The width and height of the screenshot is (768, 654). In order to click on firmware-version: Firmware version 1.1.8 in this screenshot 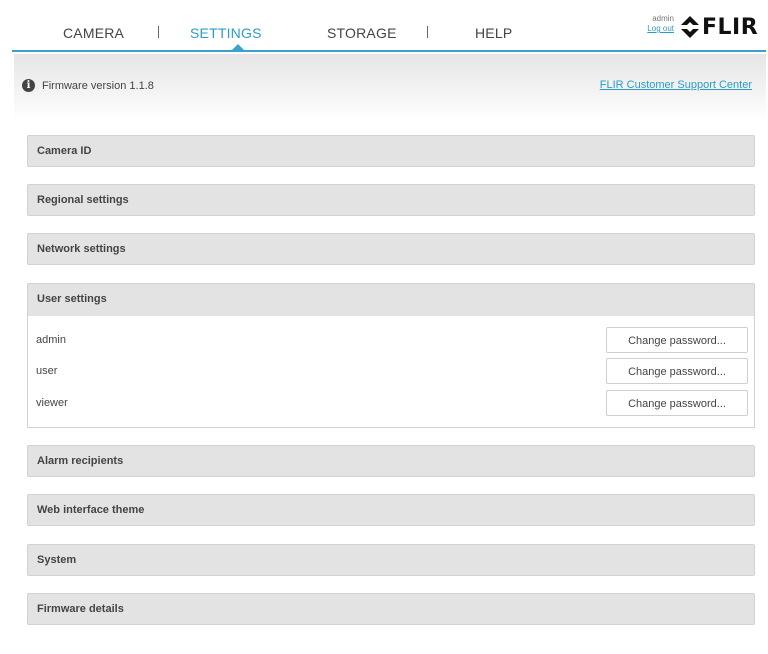, I will do `click(98, 85)`.